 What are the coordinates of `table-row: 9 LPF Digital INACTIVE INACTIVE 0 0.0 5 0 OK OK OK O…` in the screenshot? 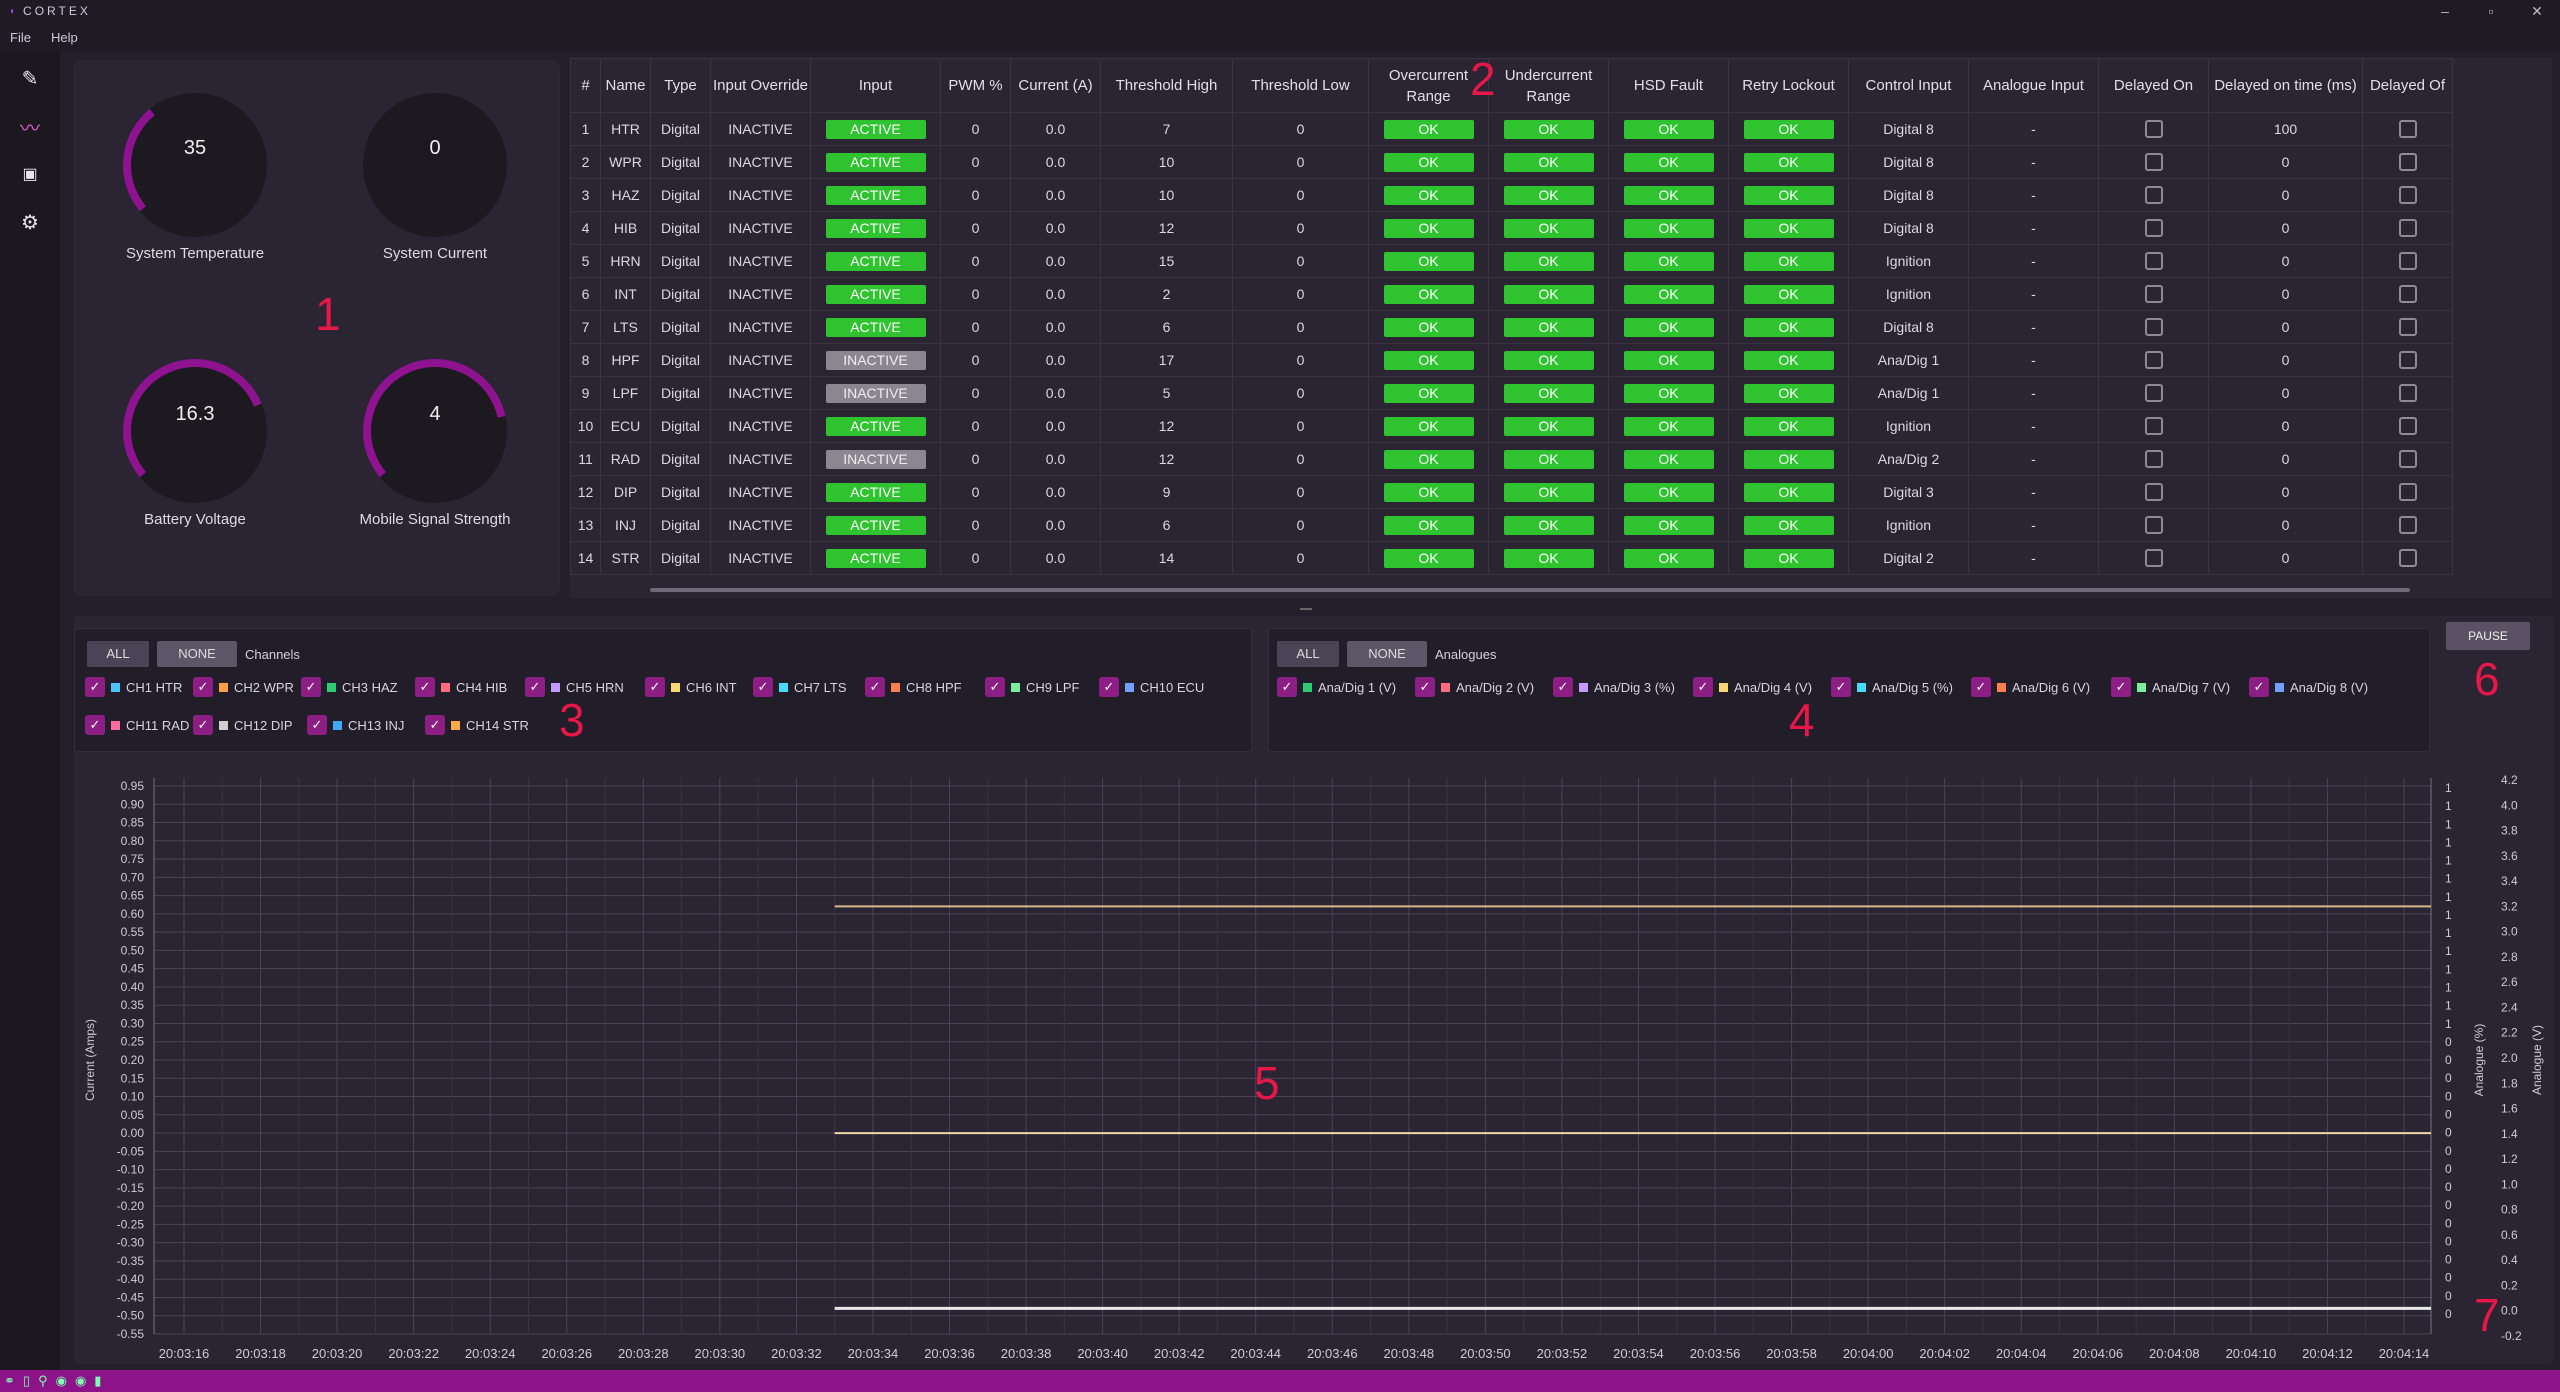 It's located at (1511, 393).